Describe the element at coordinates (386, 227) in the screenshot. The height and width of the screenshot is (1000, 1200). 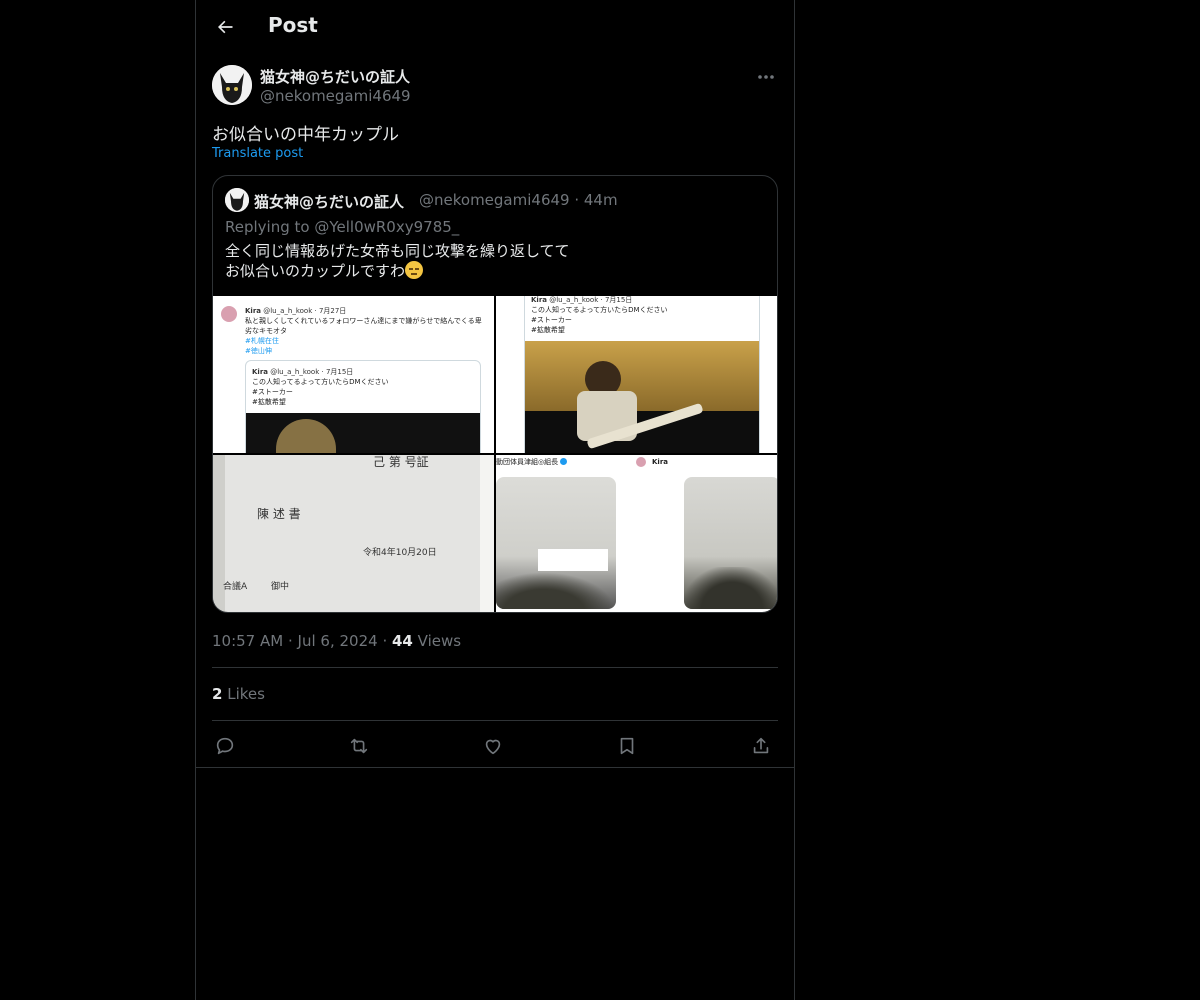
I see `replying-to-handle: @Yell0wR0xy9785_` at that location.